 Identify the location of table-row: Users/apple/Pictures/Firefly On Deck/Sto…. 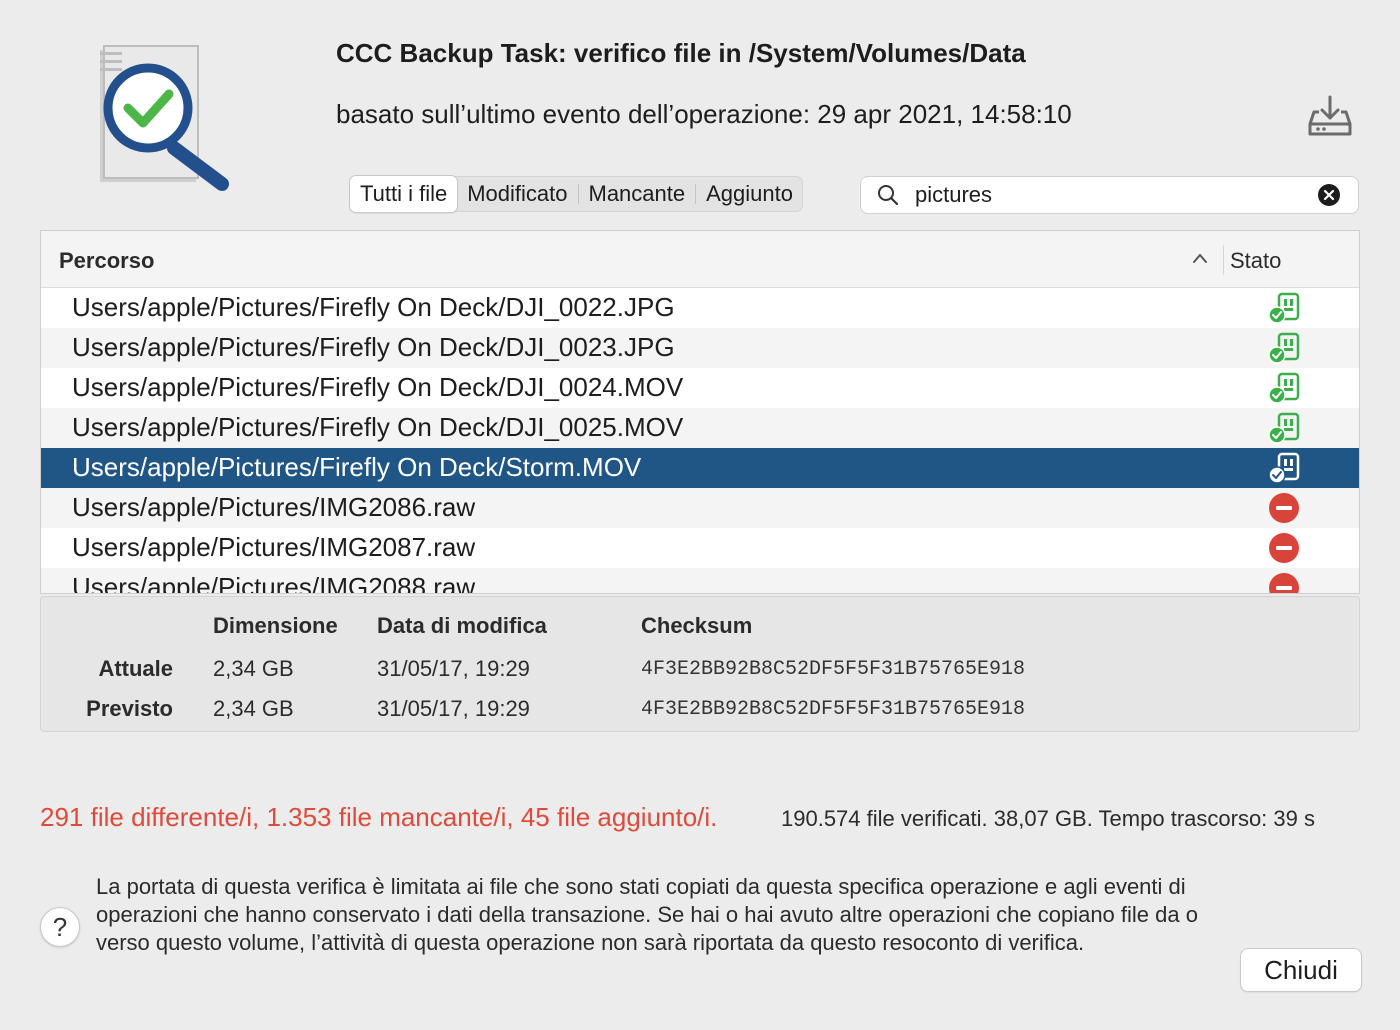
(700, 468).